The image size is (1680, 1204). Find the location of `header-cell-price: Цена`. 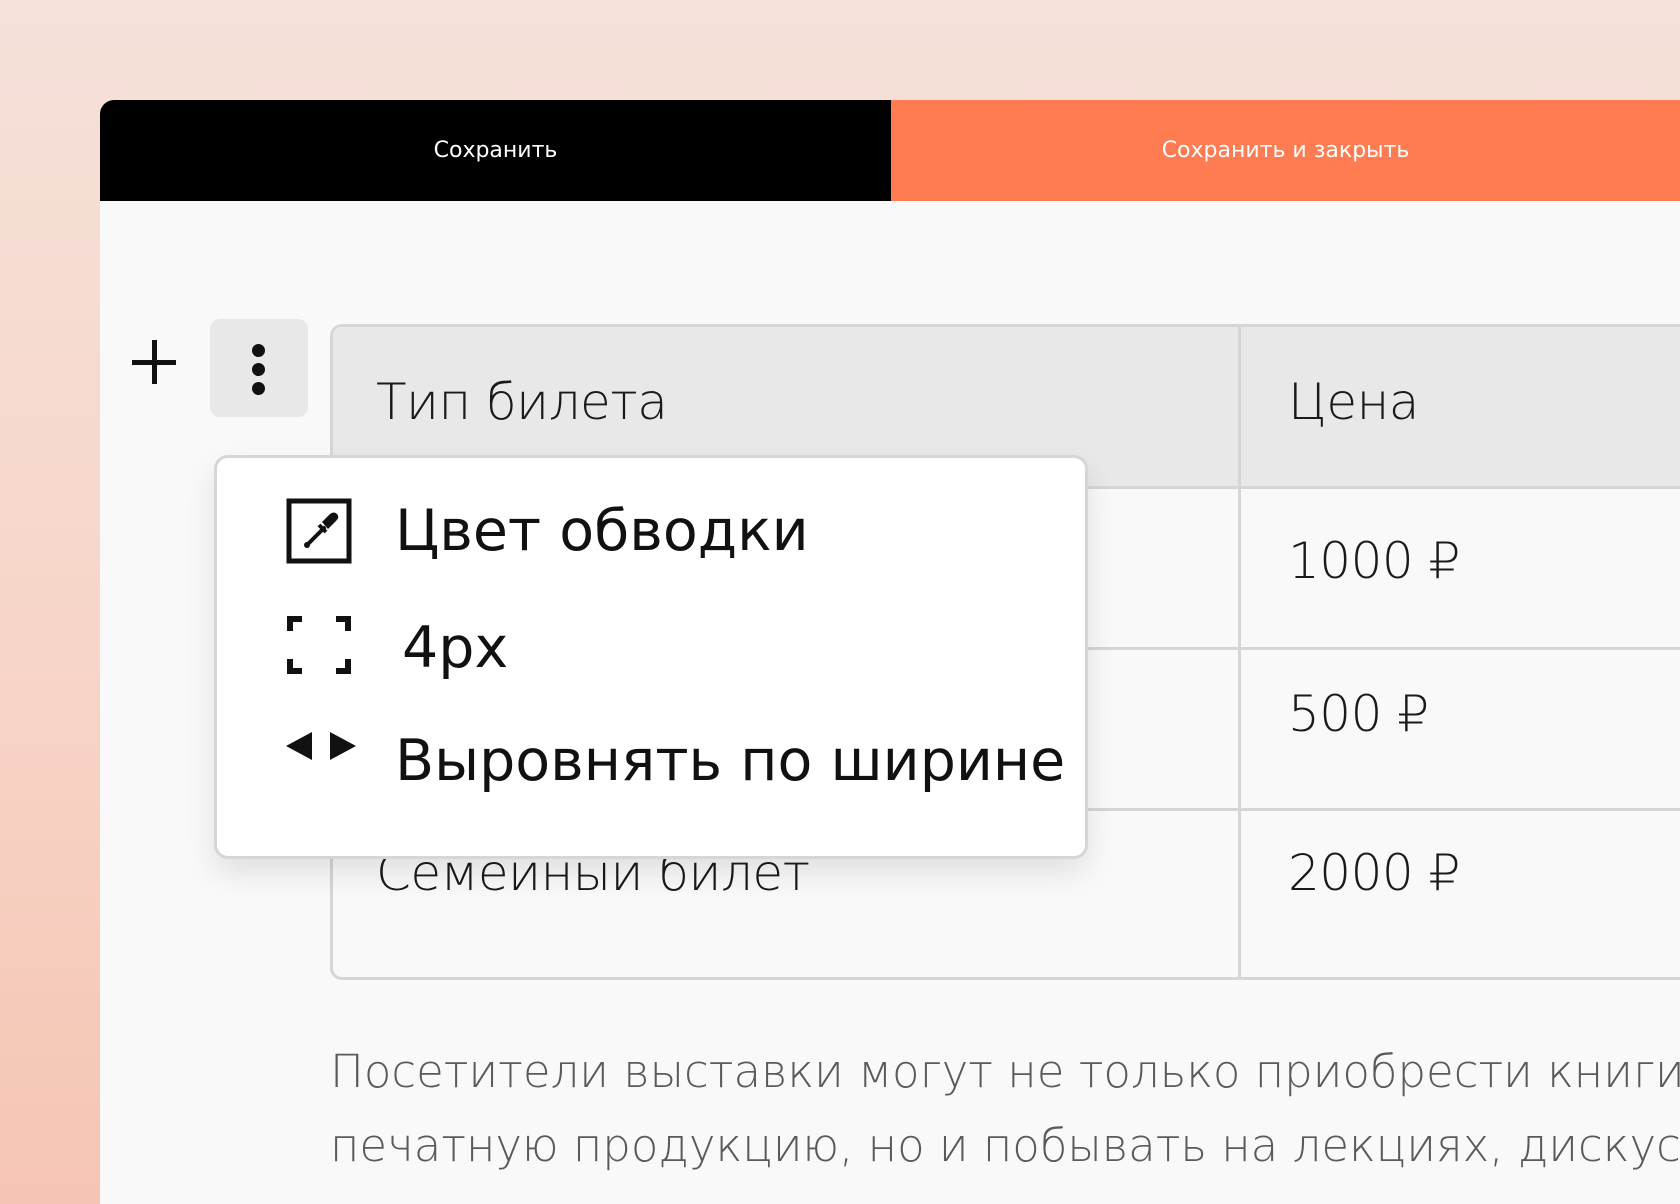

header-cell-price: Цена is located at coordinates (1353, 402).